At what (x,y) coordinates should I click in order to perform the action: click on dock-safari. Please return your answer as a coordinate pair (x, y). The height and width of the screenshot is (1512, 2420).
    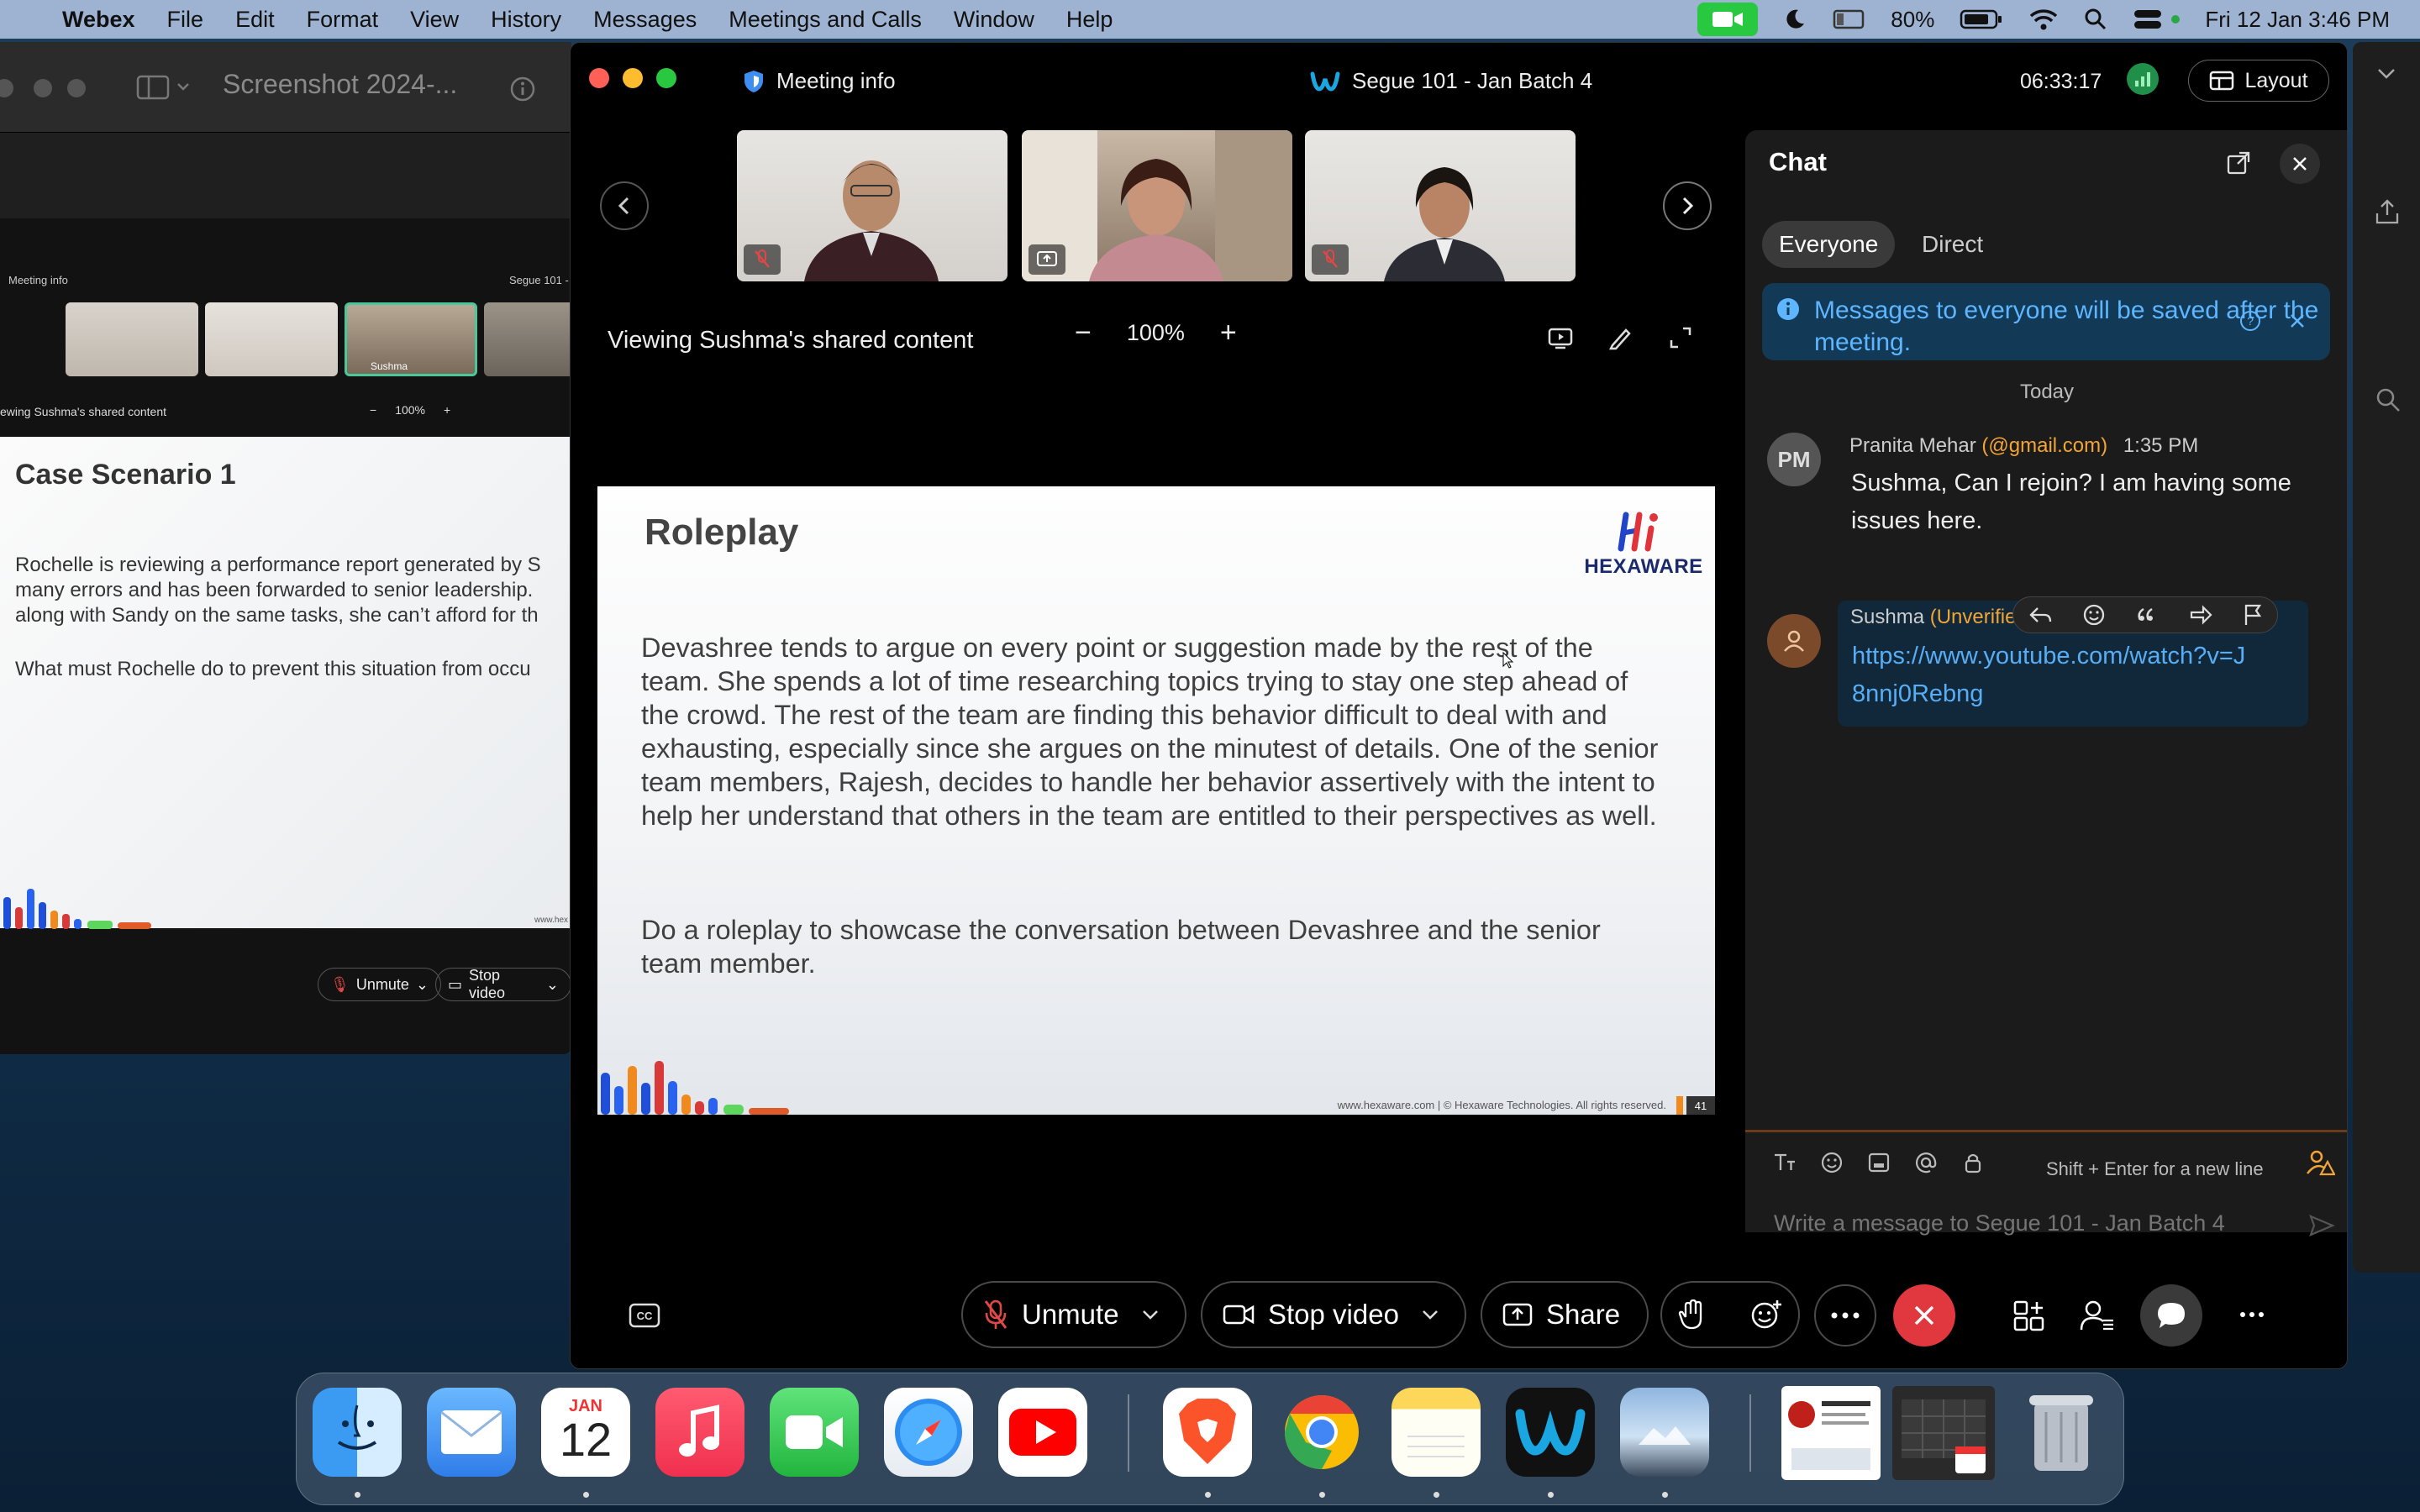
    Looking at the image, I should click on (929, 1432).